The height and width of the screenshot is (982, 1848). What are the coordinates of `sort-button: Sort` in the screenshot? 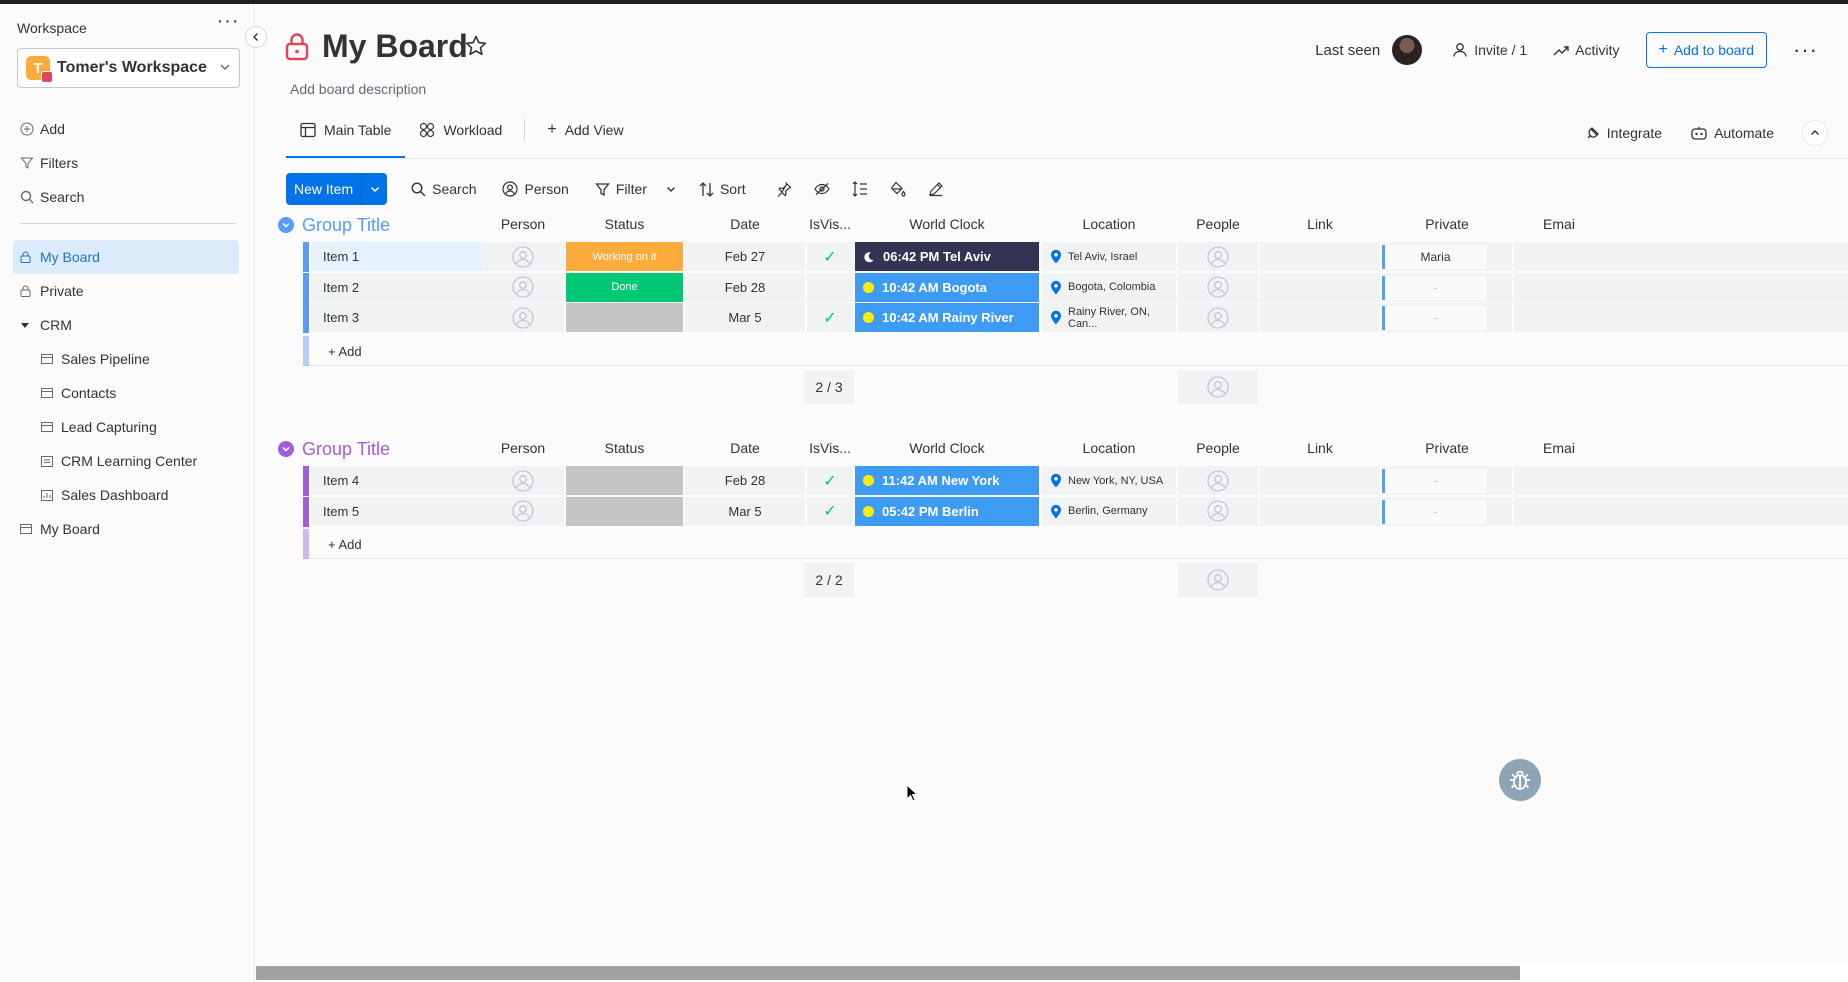 It's located at (722, 189).